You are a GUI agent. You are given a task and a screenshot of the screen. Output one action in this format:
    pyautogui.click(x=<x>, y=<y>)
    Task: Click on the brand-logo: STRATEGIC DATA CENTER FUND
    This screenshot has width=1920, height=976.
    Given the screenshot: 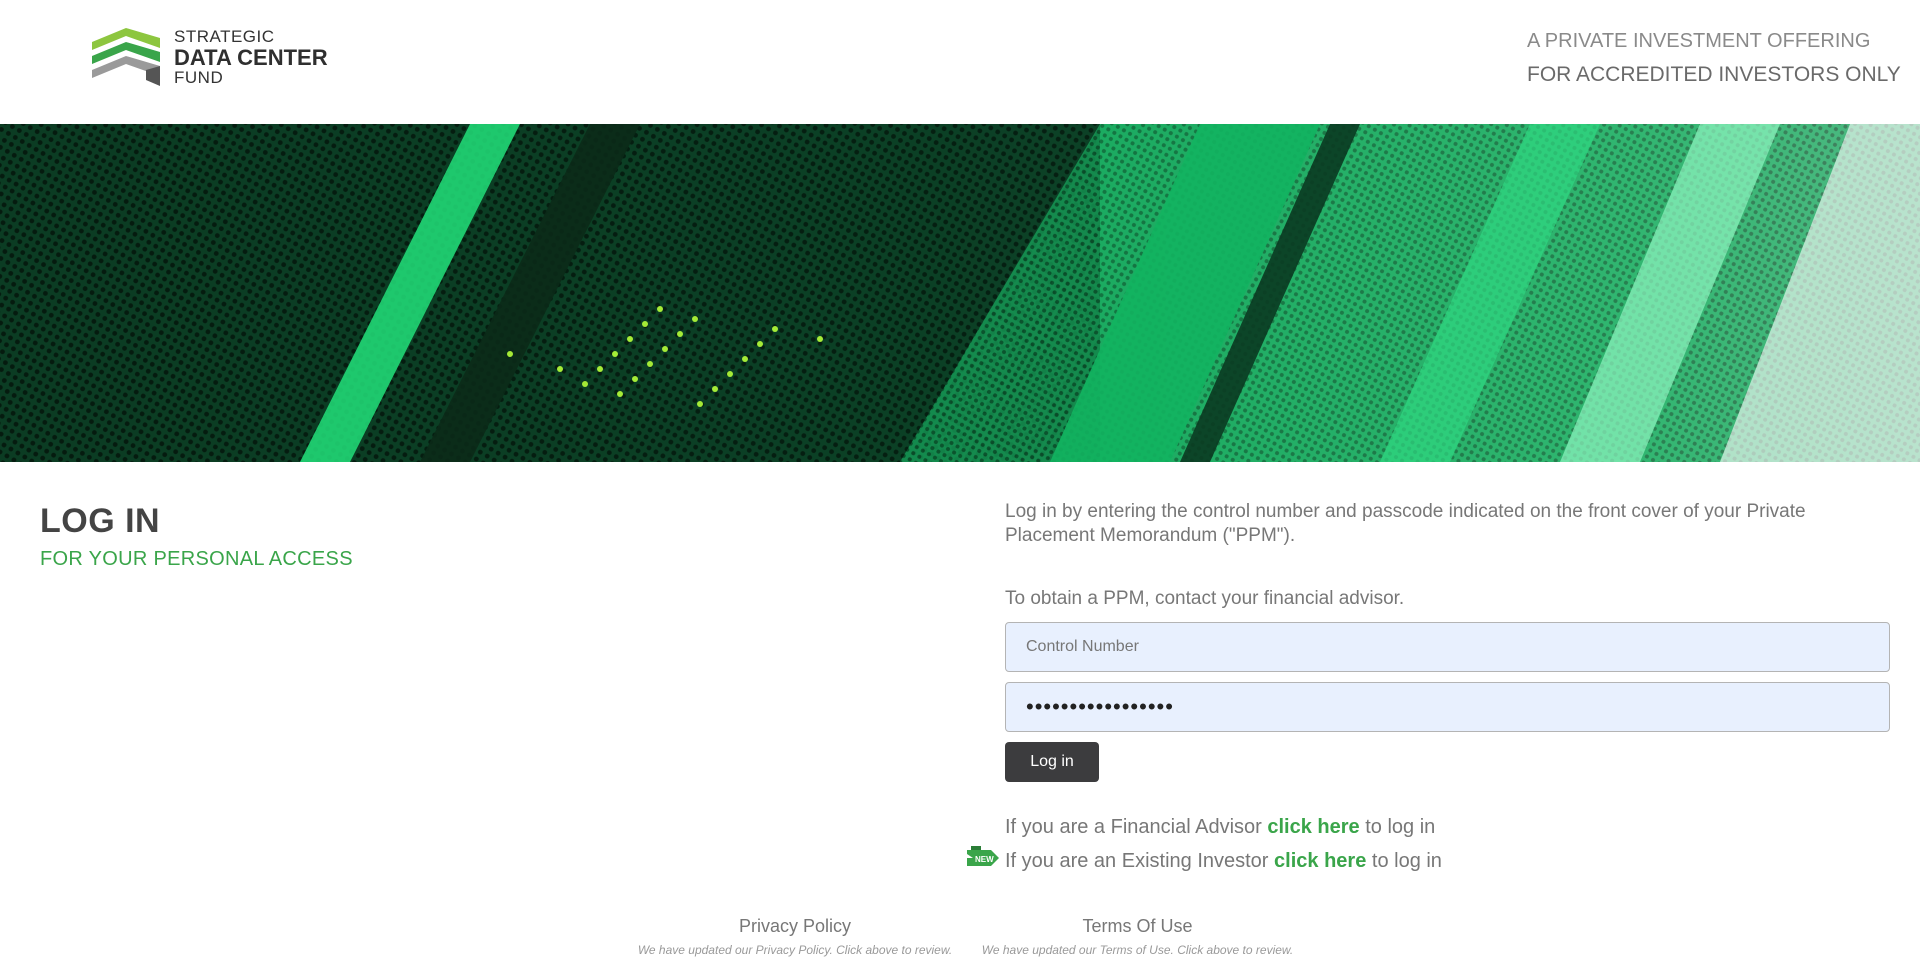 What is the action you would take?
    pyautogui.click(x=209, y=57)
    